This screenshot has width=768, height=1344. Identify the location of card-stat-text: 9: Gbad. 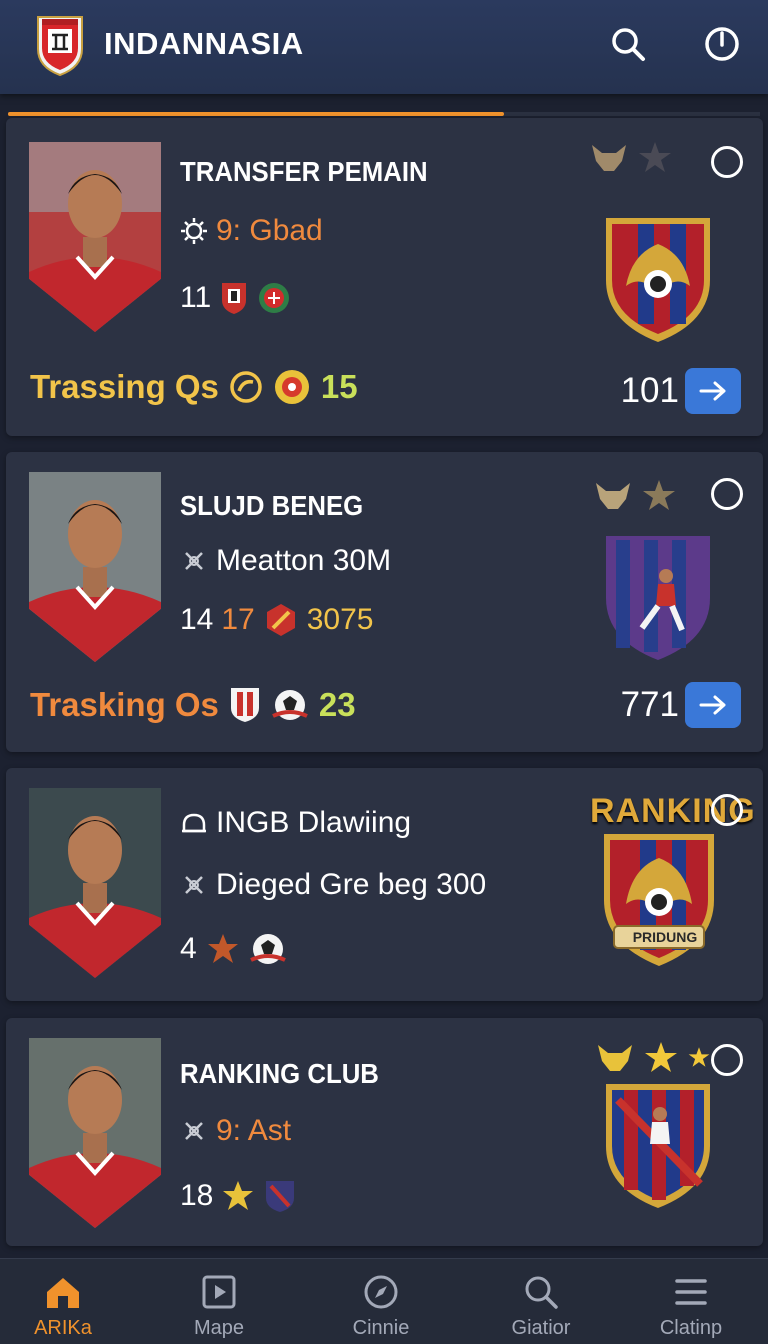
(269, 230).